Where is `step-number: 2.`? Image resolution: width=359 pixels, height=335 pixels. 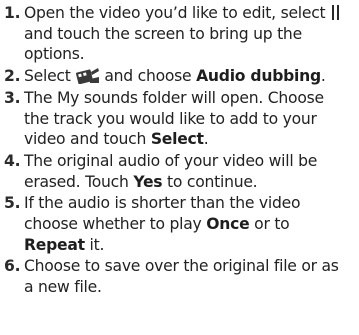 step-number: 2. is located at coordinates (12, 76).